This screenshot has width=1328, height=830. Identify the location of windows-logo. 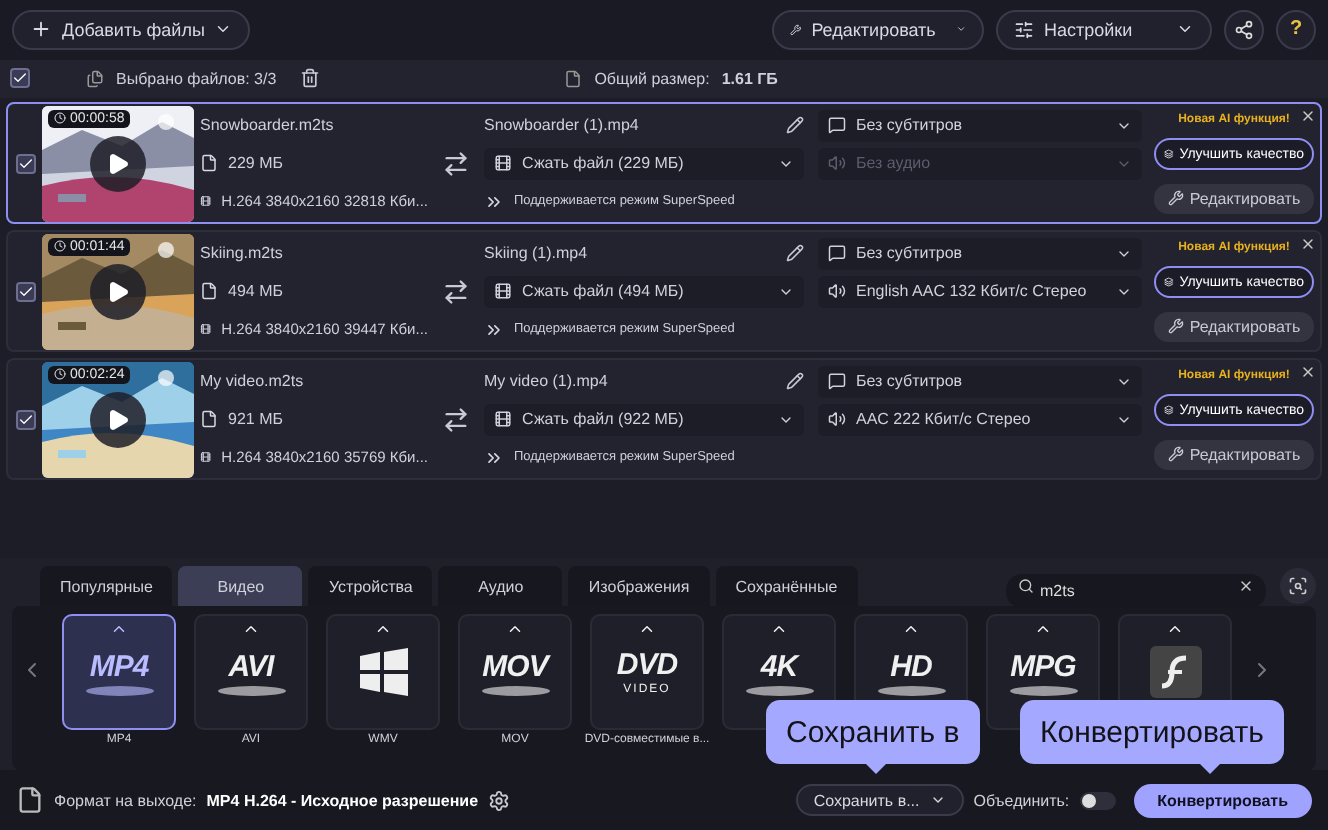
(383, 672).